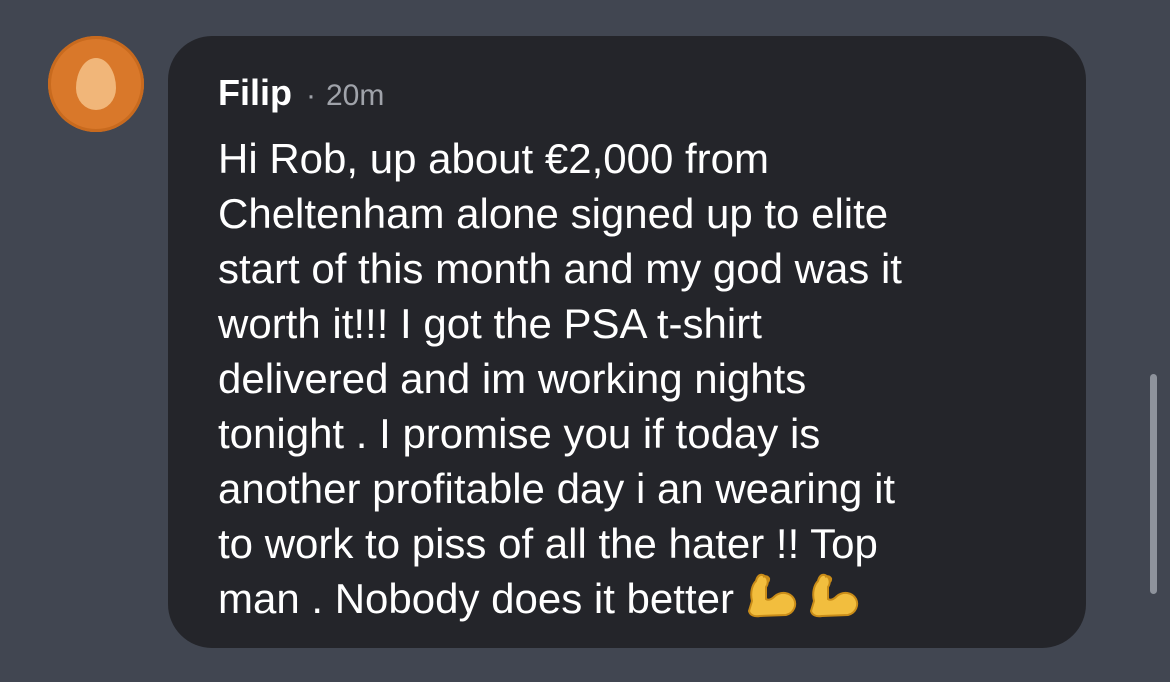  I want to click on message-line: another profitable day i an wearing it, so click(557, 488).